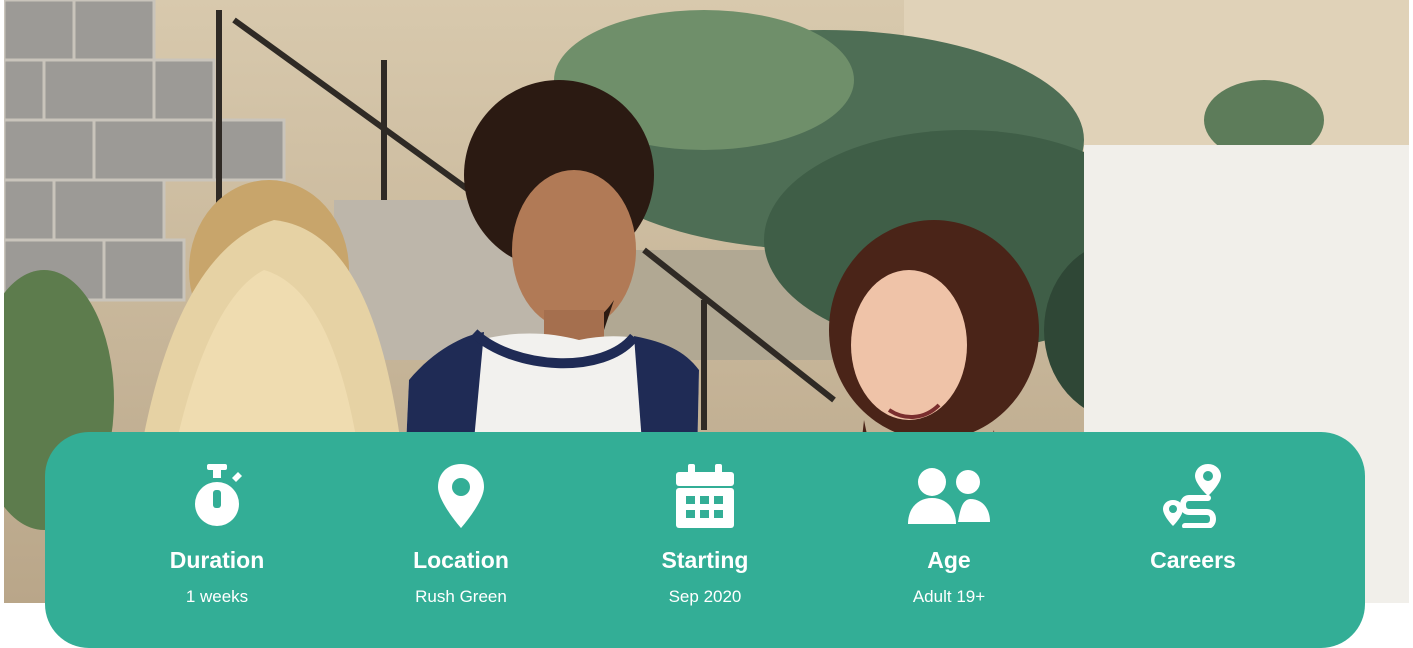  What do you see at coordinates (949, 540) in the screenshot?
I see `info-age: Age Adult 19+` at bounding box center [949, 540].